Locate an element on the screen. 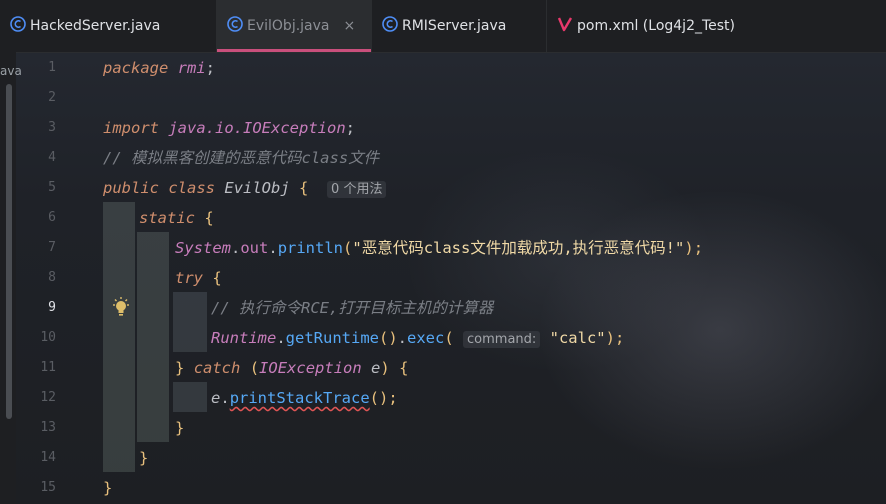  tab-rmi-server: RMIServer.java is located at coordinates (459, 26).